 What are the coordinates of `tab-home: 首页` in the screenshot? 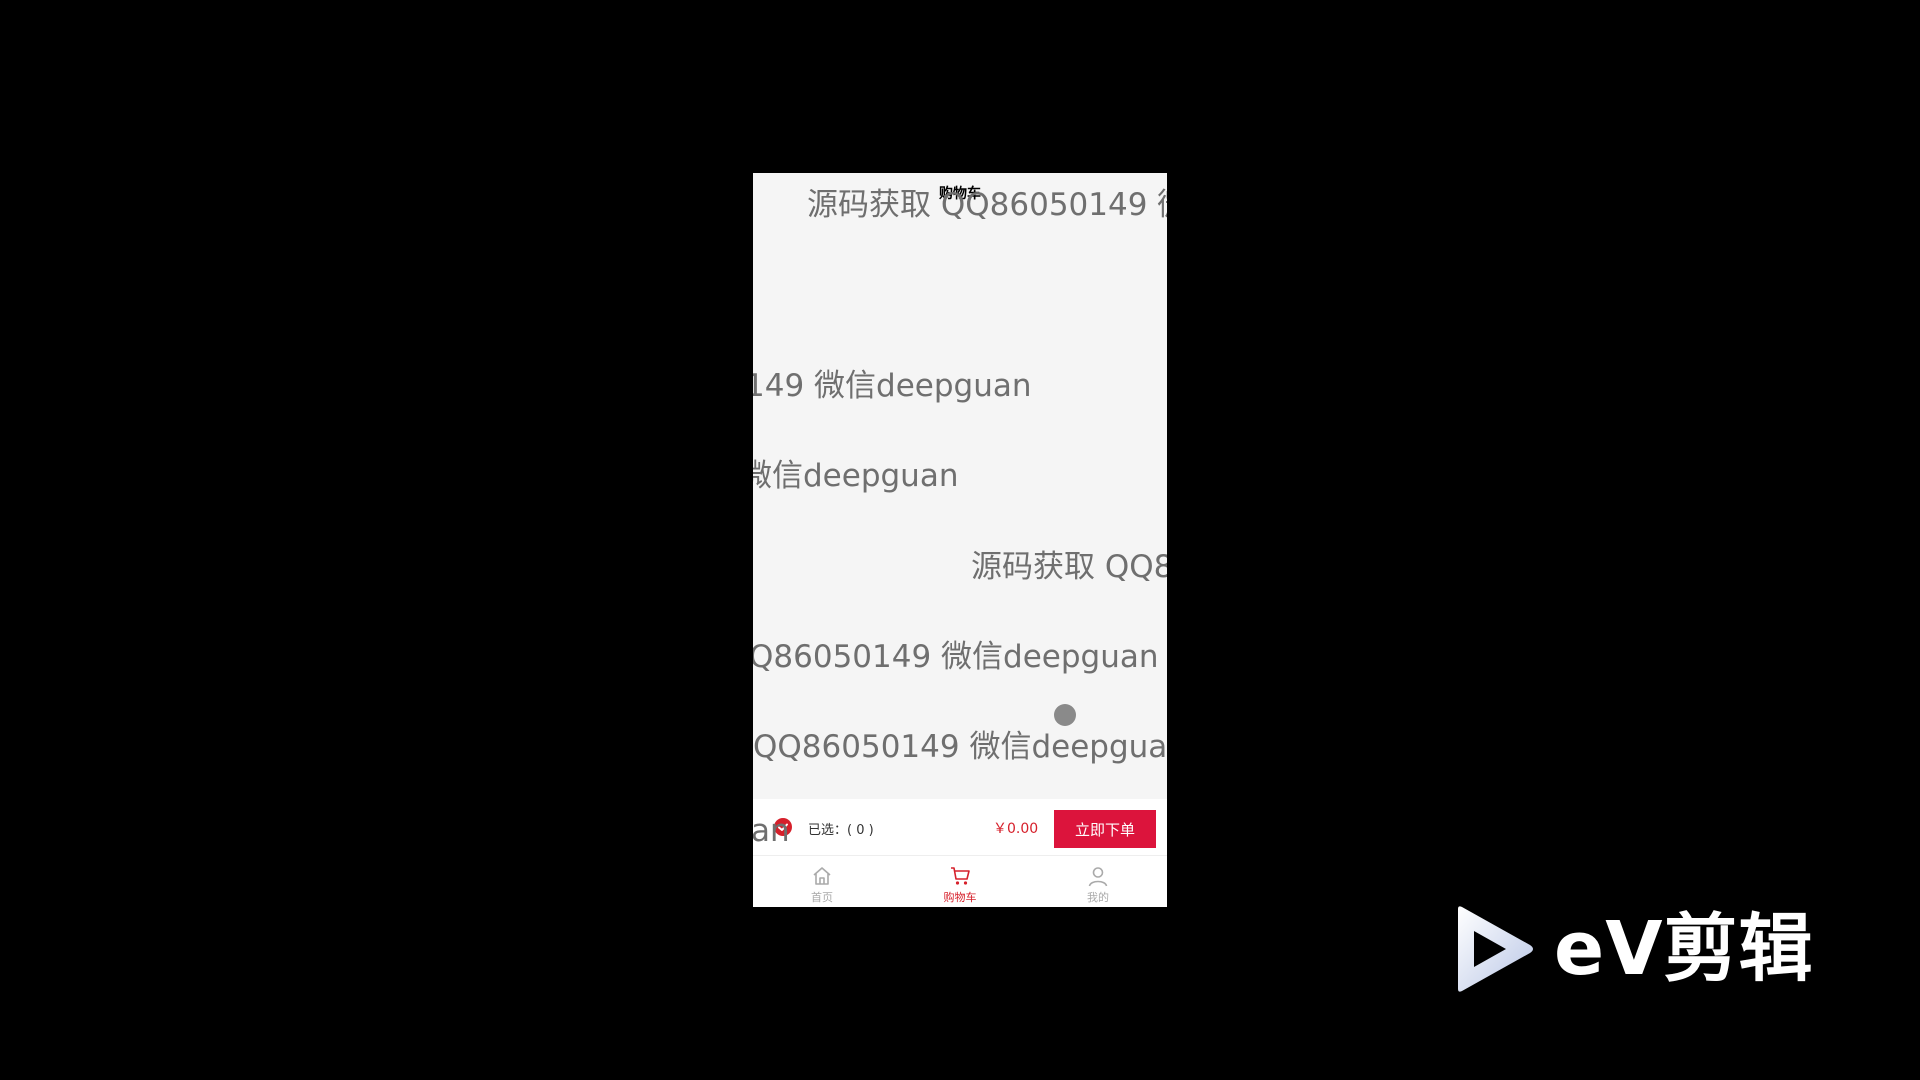 It's located at (822, 881).